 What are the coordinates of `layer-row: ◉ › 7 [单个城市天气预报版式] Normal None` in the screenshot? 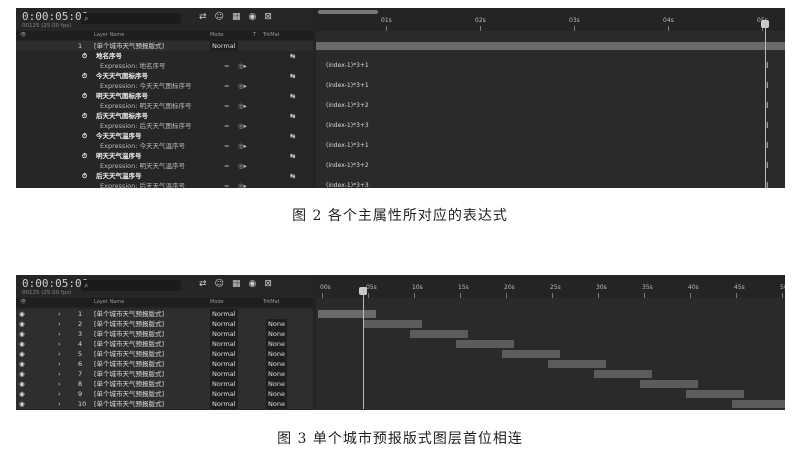 It's located at (164, 374).